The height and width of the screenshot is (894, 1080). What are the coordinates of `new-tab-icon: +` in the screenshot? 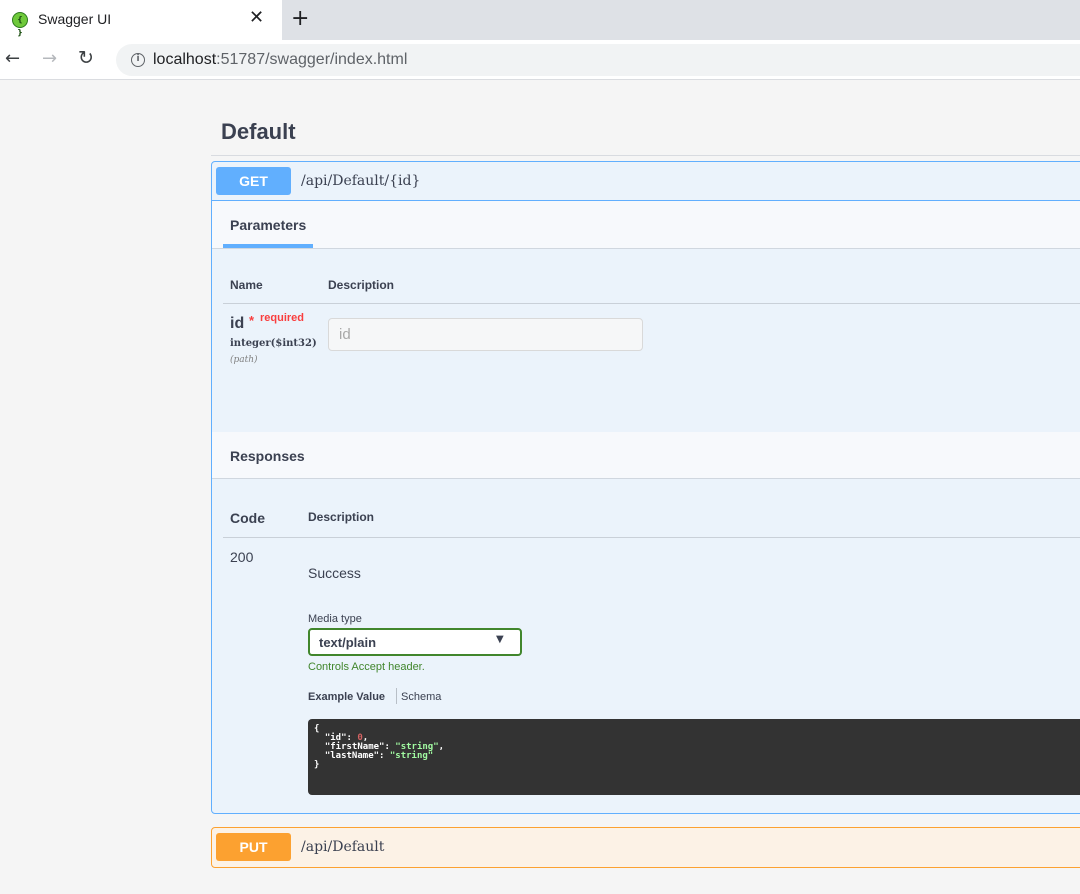 It's located at (300, 18).